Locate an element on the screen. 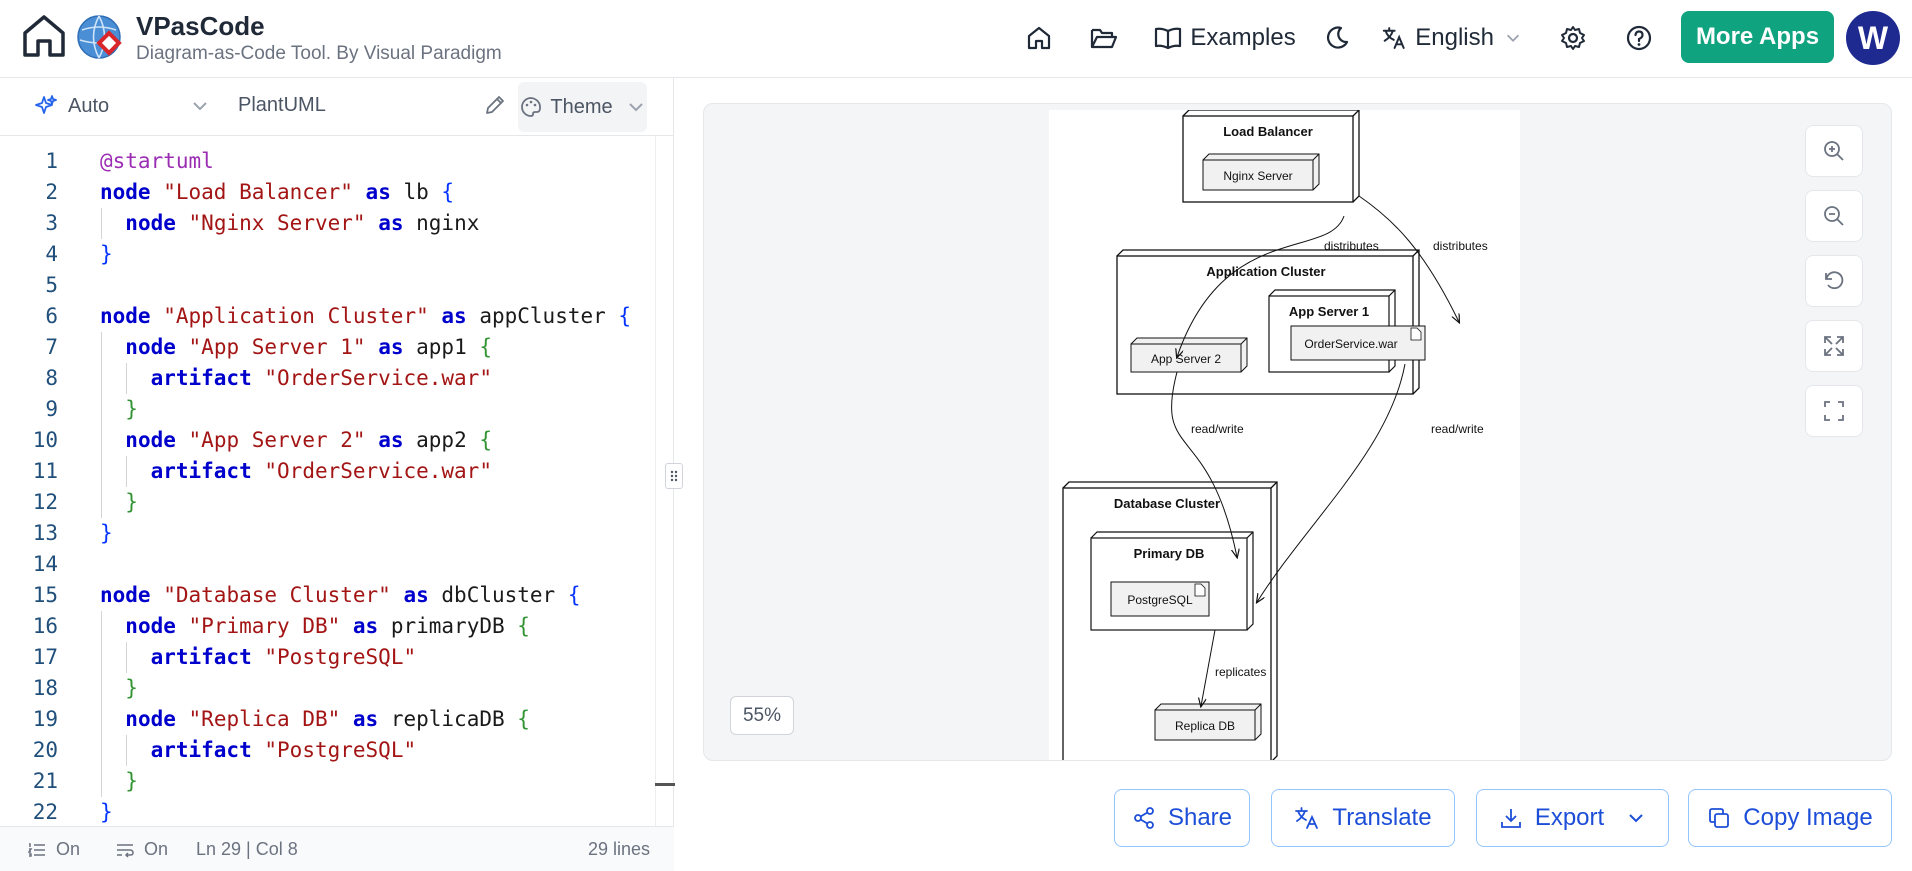 This screenshot has width=1912, height=871. sparkle-icon is located at coordinates (46, 104).